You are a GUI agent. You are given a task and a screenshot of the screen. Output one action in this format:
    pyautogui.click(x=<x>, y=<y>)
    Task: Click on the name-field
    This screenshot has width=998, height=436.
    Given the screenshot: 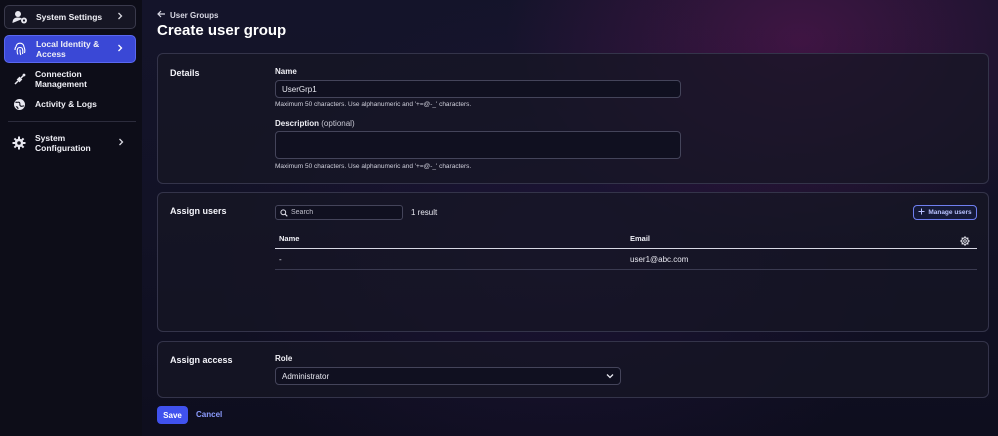 What is the action you would take?
    pyautogui.click(x=478, y=89)
    